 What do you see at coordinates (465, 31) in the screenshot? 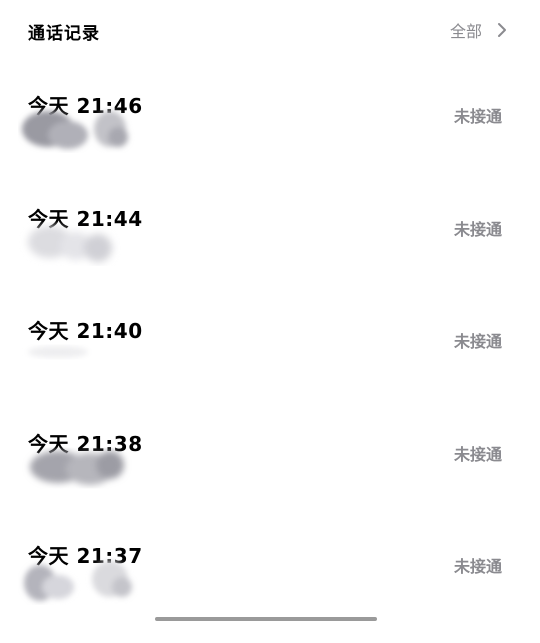
I see `view-all-label: 全部` at bounding box center [465, 31].